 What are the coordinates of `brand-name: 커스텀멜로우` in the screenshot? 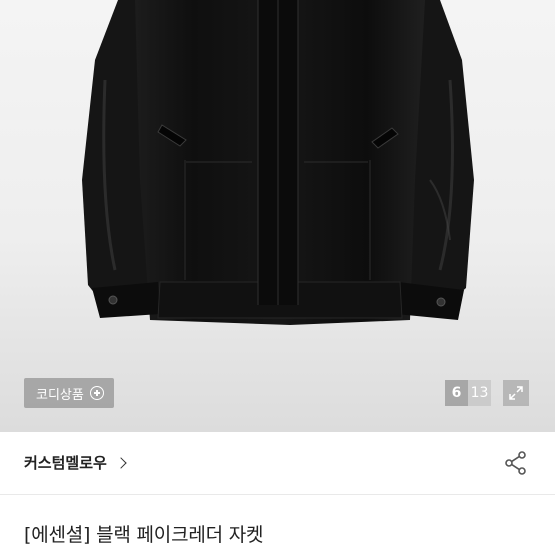 It's located at (65, 463).